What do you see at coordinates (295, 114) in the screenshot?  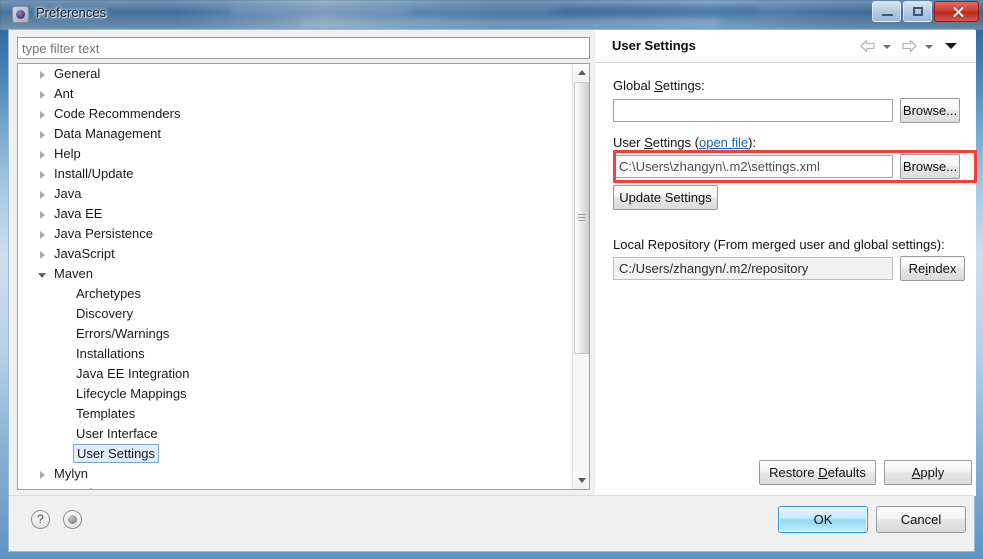 I see `tree-item-code-recommenders: Code Recommenders` at bounding box center [295, 114].